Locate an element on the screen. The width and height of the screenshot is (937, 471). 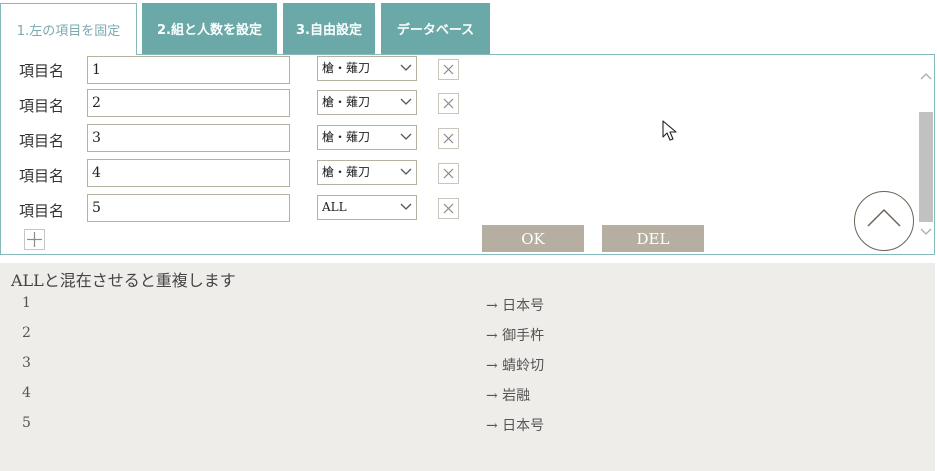
result-number: 2 is located at coordinates (26, 333).